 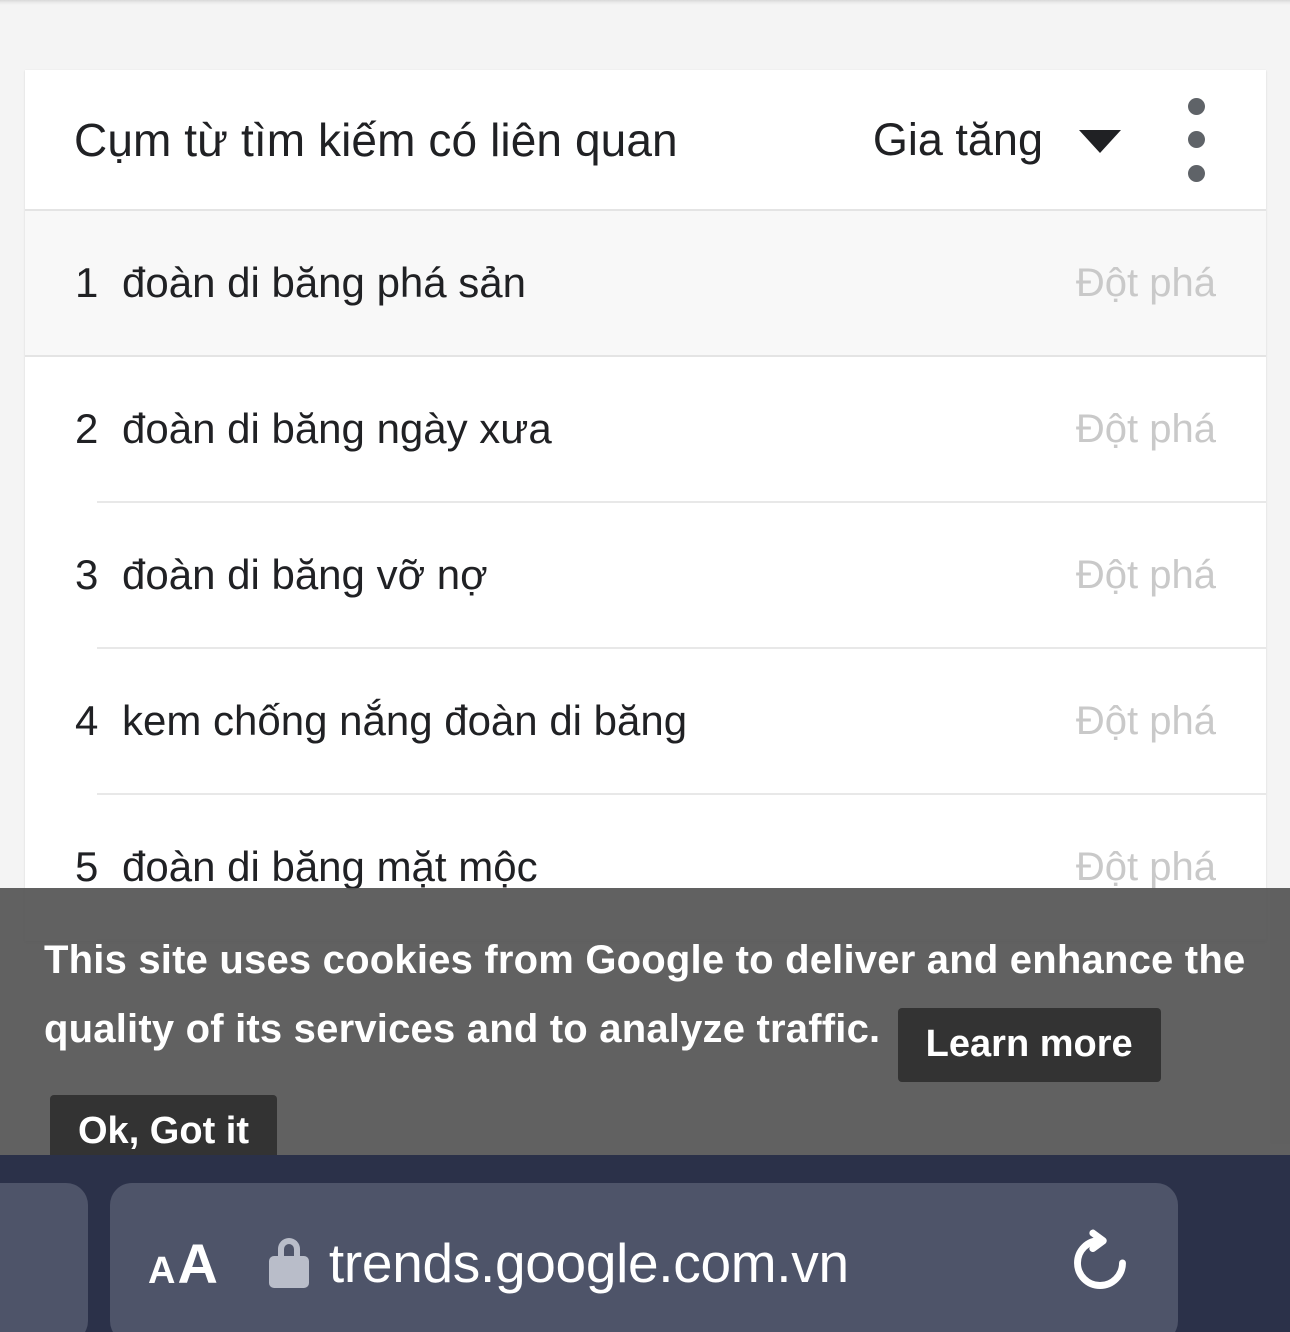 What do you see at coordinates (588, 1263) in the screenshot?
I see `url-text: trends.google.com.vn` at bounding box center [588, 1263].